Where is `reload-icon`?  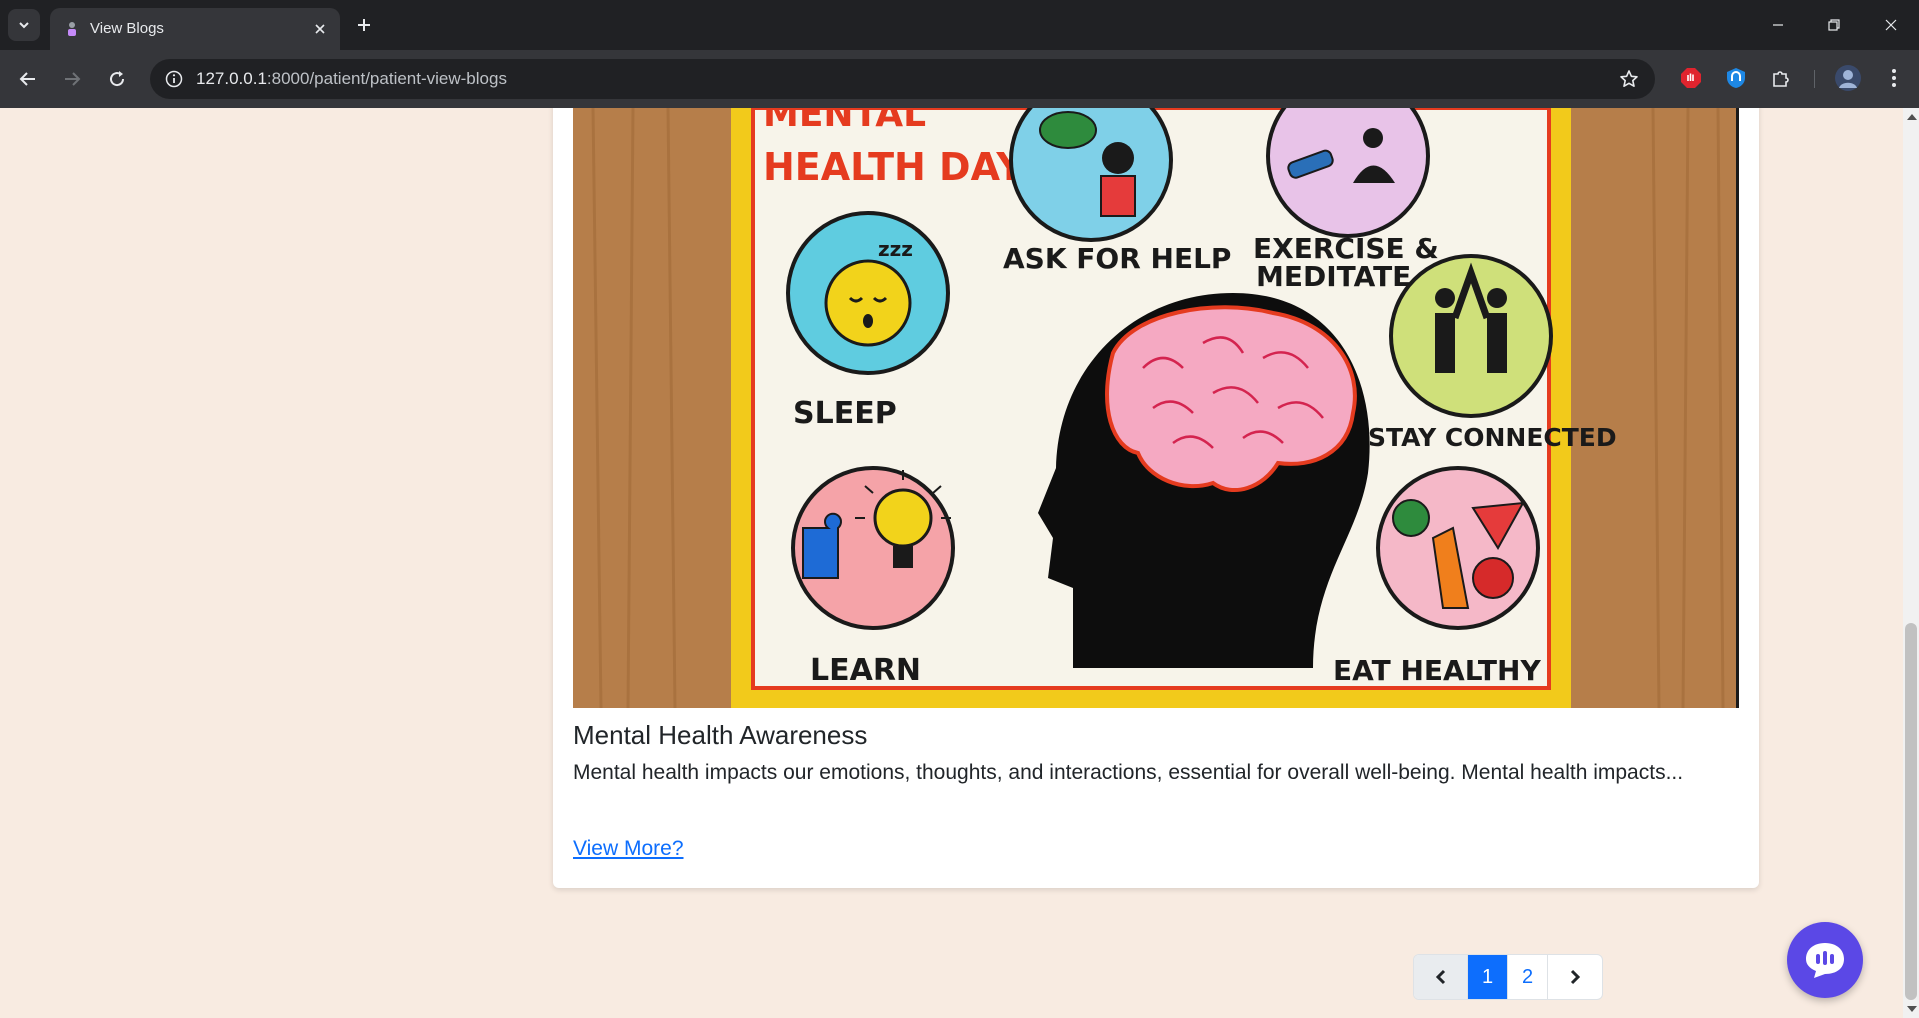 reload-icon is located at coordinates (117, 79).